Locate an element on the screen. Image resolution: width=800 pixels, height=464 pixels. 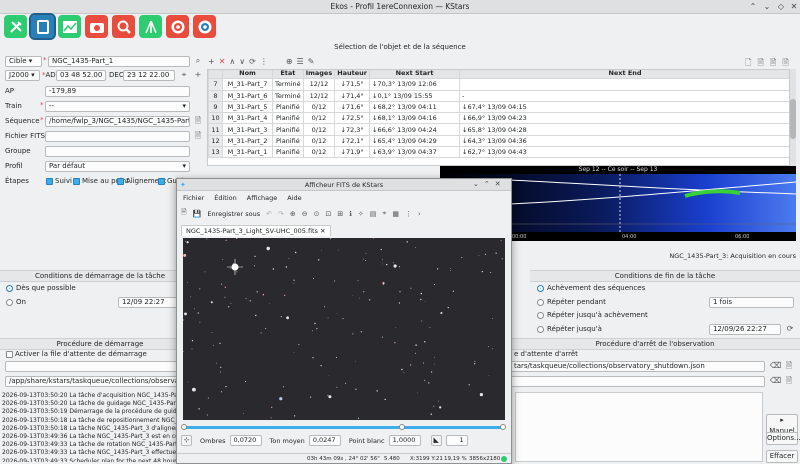
zoom-fit-icon: ⊡ is located at coordinates (329, 214).